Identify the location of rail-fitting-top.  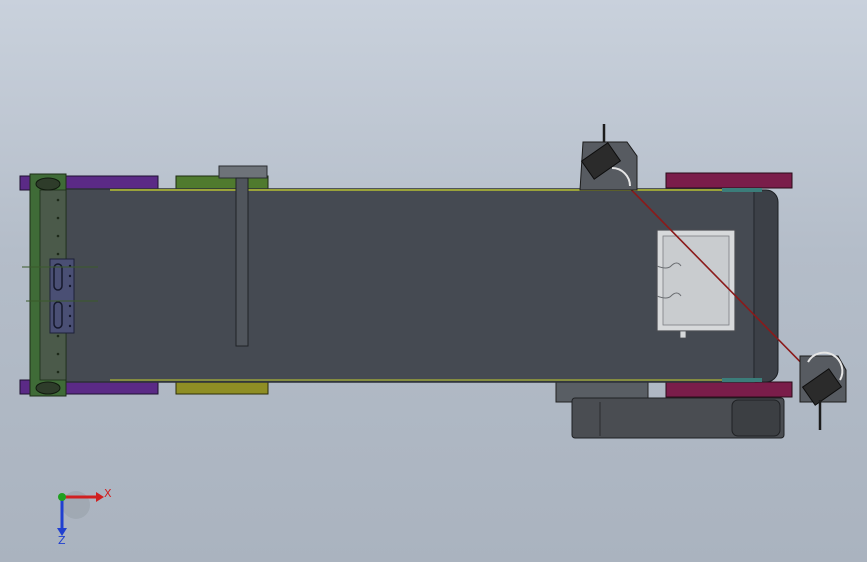
(742, 190).